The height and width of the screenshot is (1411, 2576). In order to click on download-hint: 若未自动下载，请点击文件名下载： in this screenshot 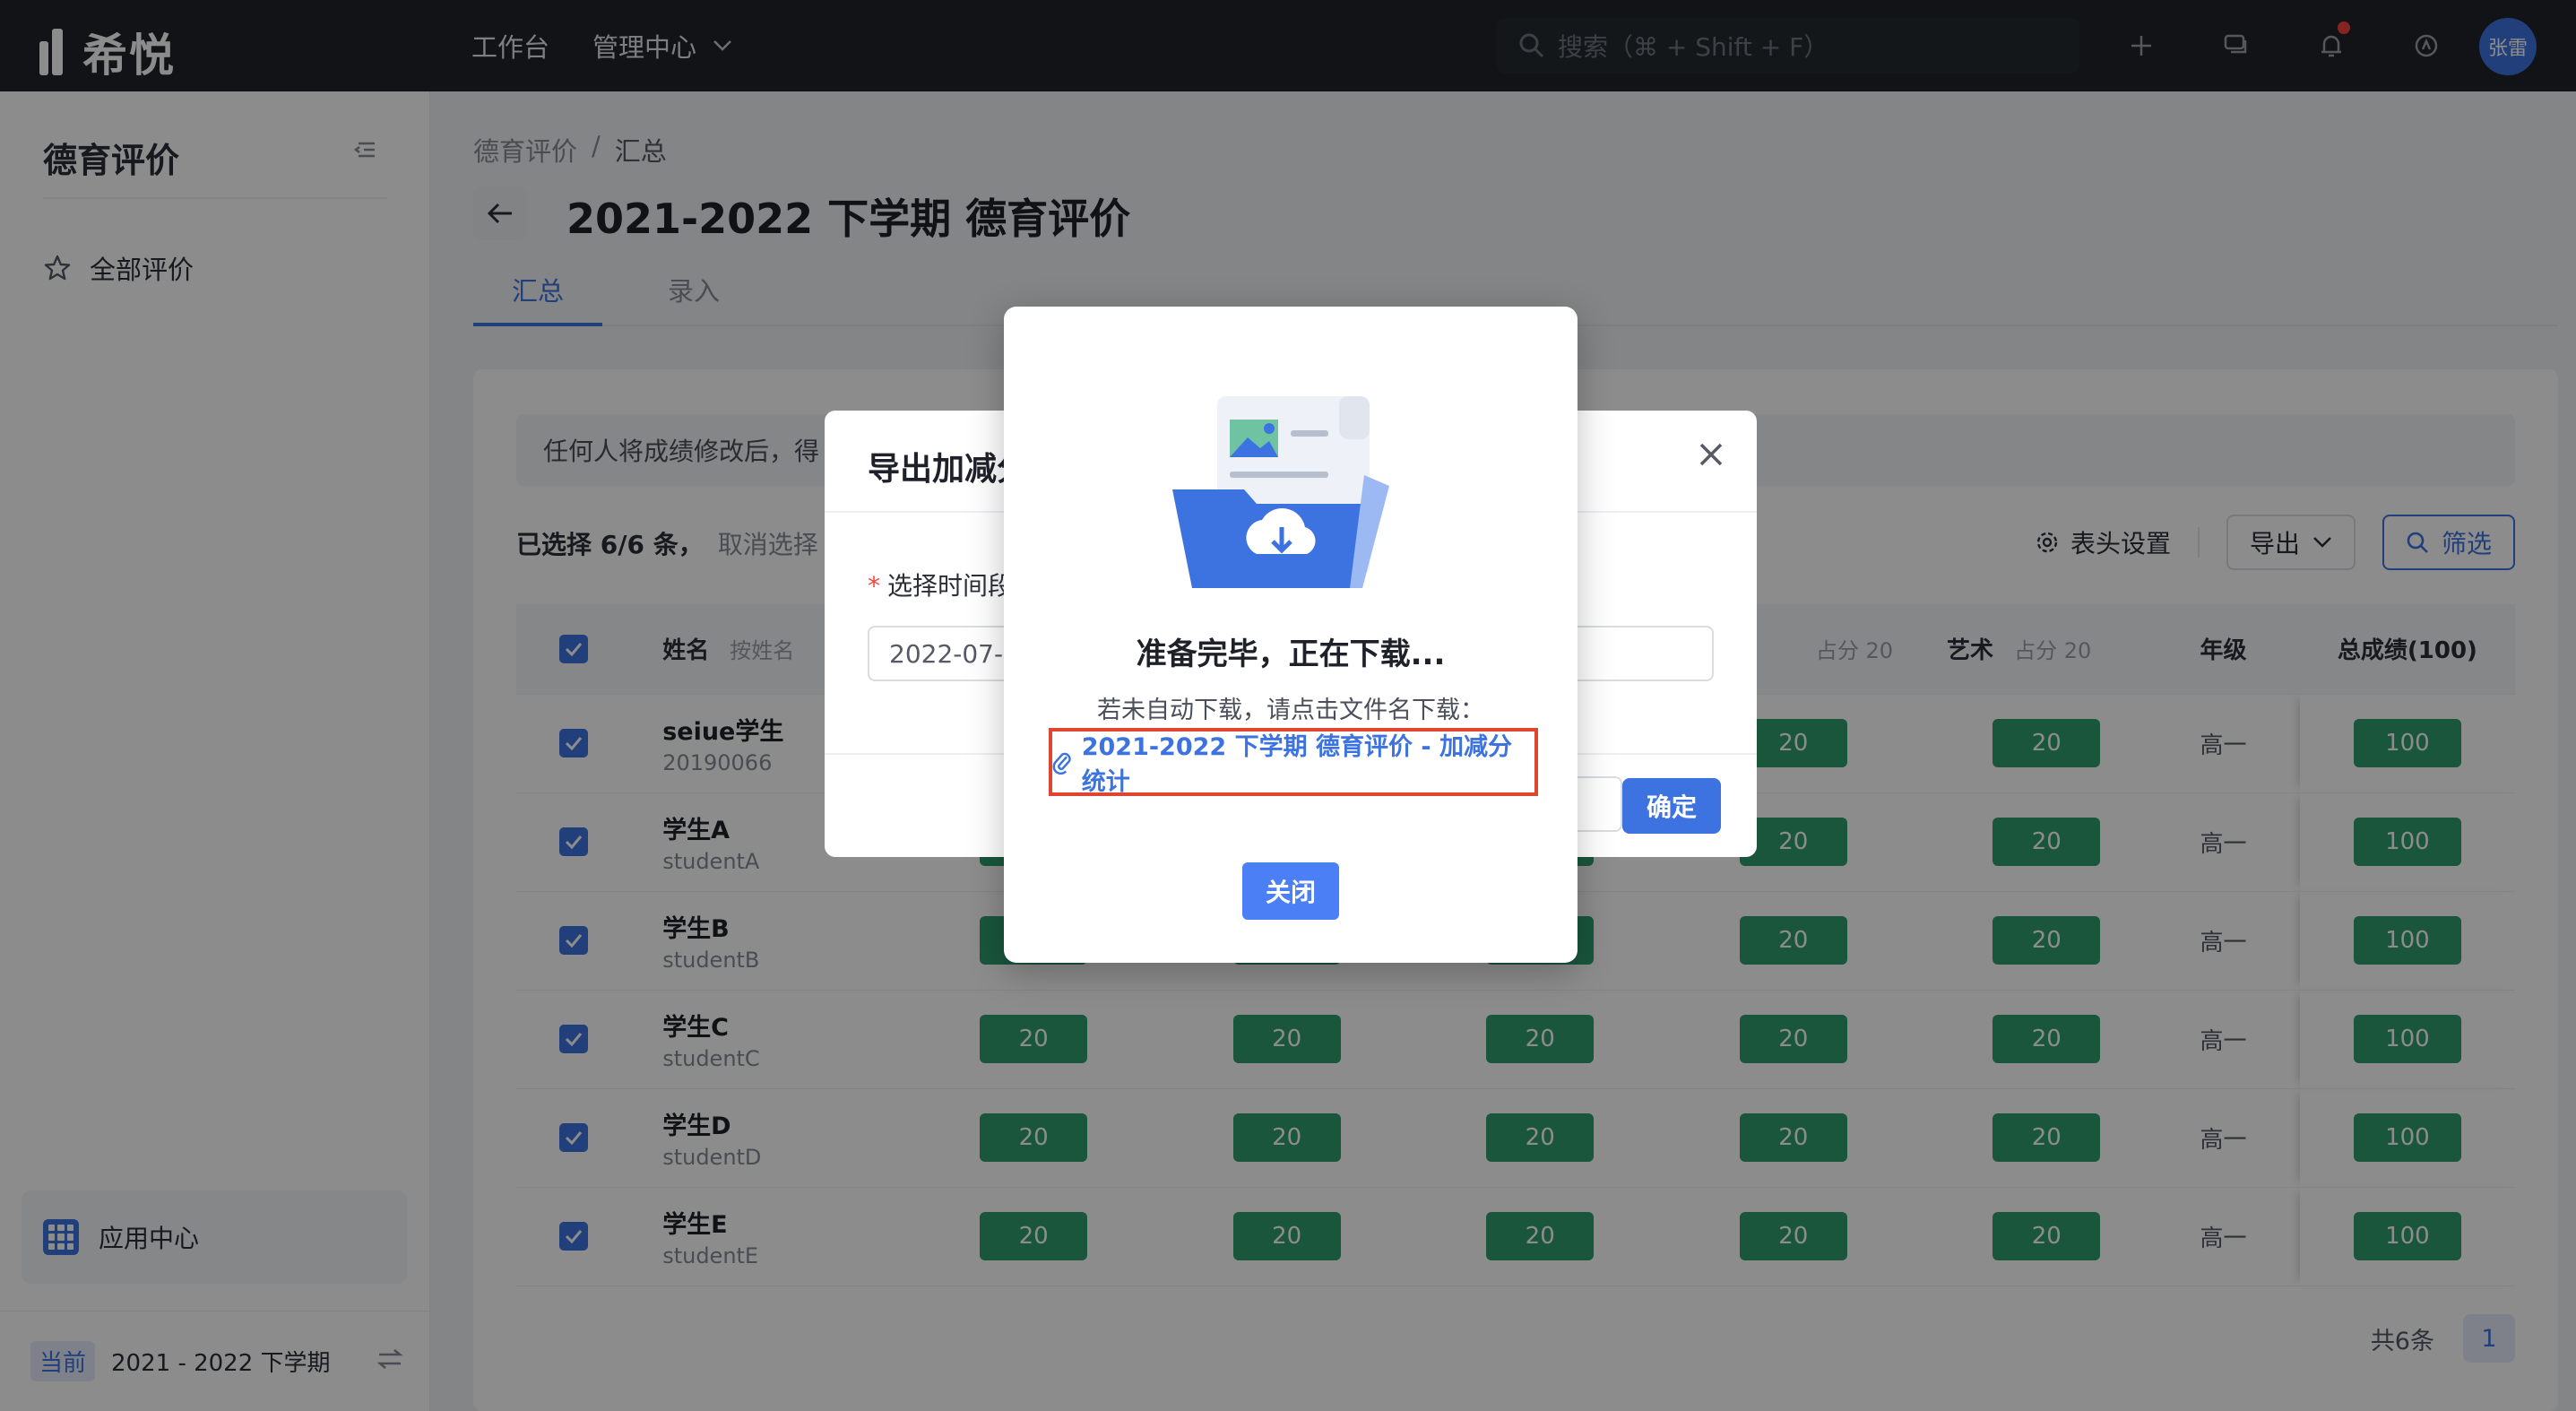, I will do `click(1290, 710)`.